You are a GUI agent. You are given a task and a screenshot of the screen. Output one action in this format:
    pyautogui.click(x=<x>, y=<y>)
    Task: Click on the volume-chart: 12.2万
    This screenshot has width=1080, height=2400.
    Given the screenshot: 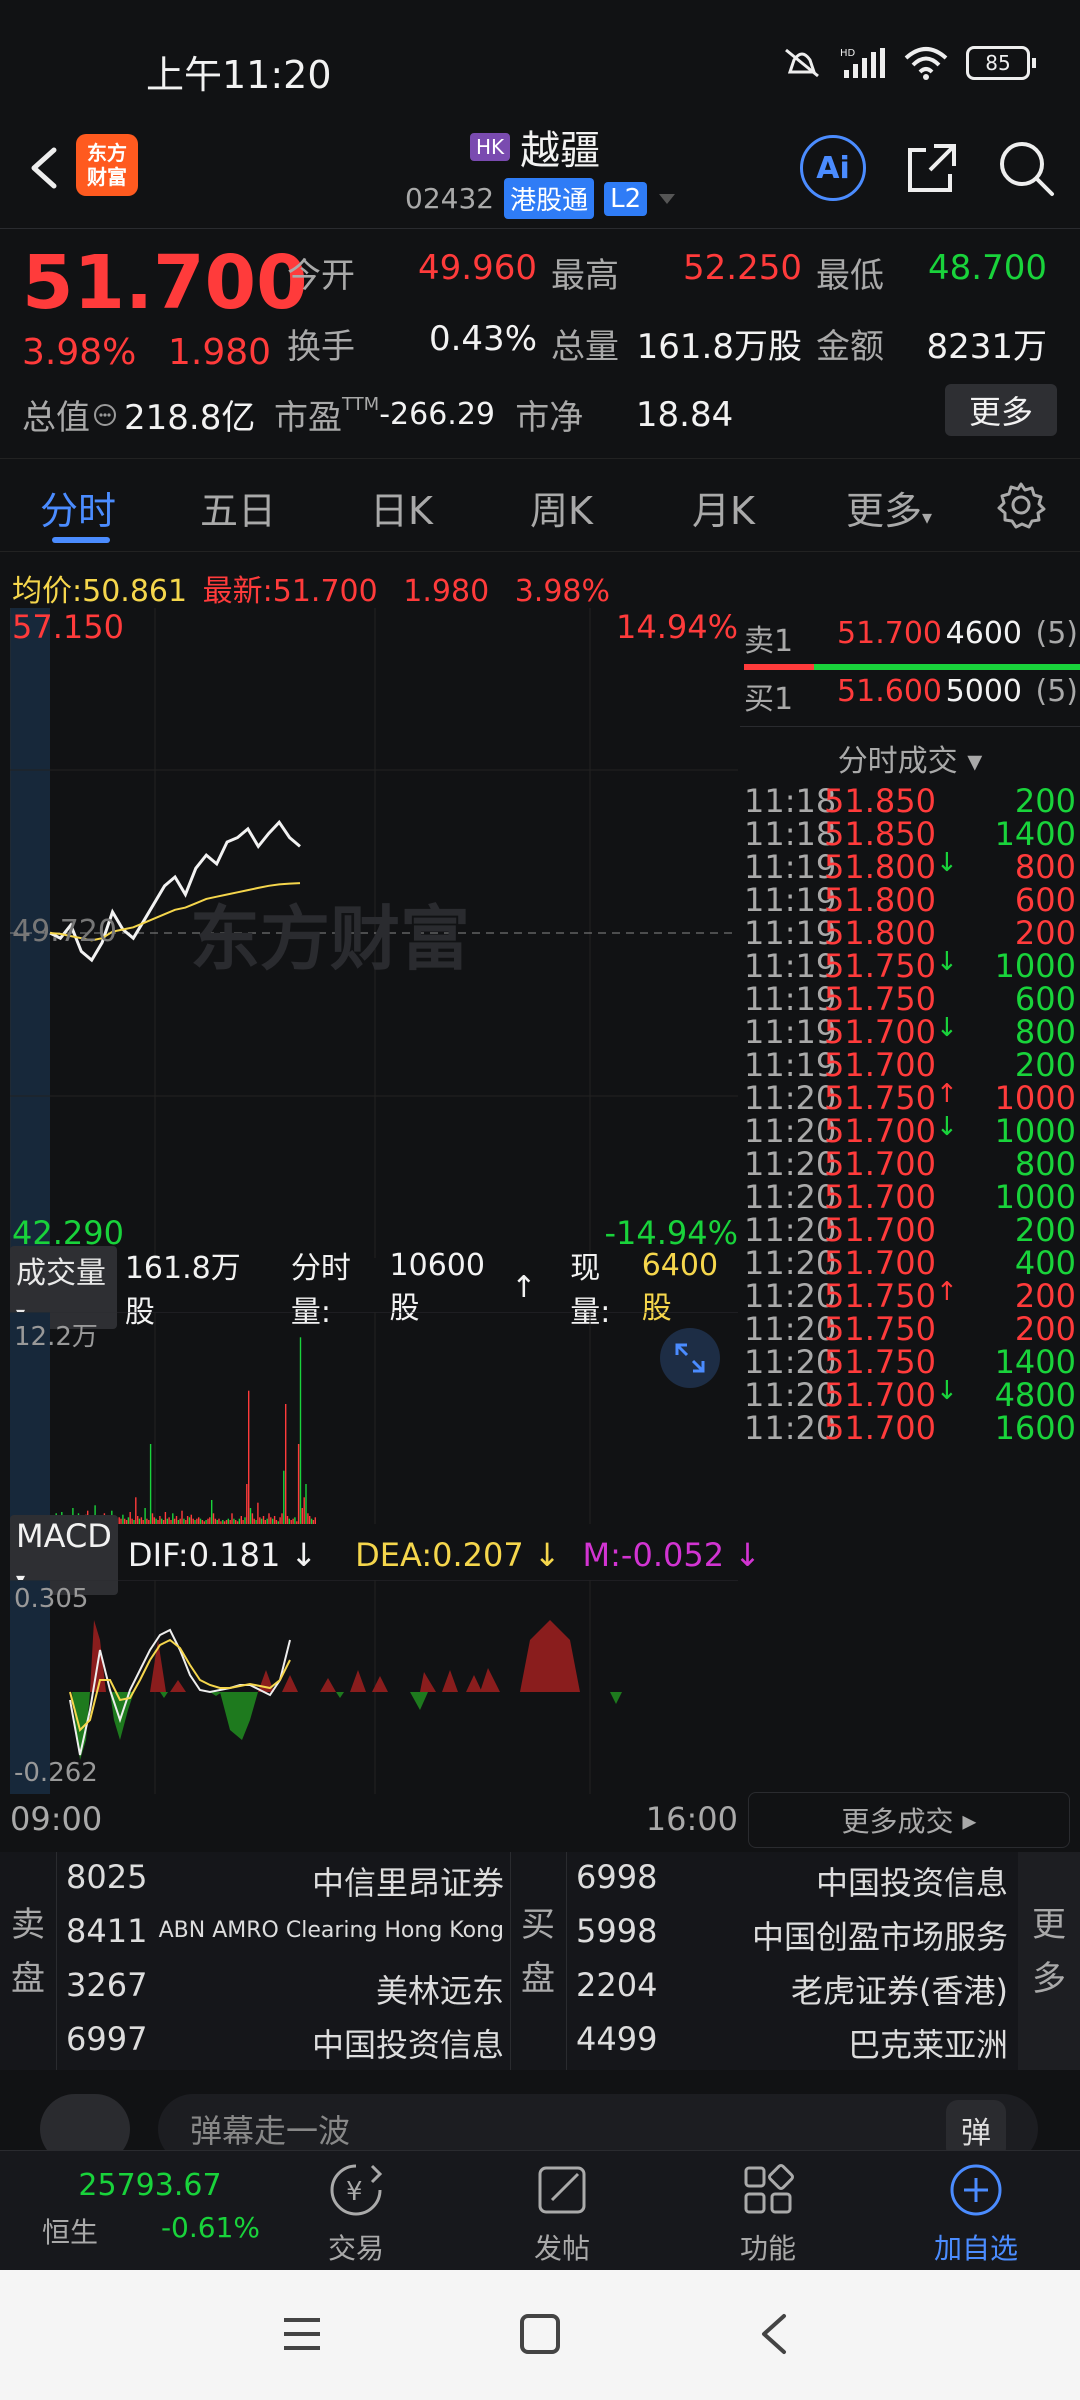 What is the action you would take?
    pyautogui.click(x=374, y=1418)
    